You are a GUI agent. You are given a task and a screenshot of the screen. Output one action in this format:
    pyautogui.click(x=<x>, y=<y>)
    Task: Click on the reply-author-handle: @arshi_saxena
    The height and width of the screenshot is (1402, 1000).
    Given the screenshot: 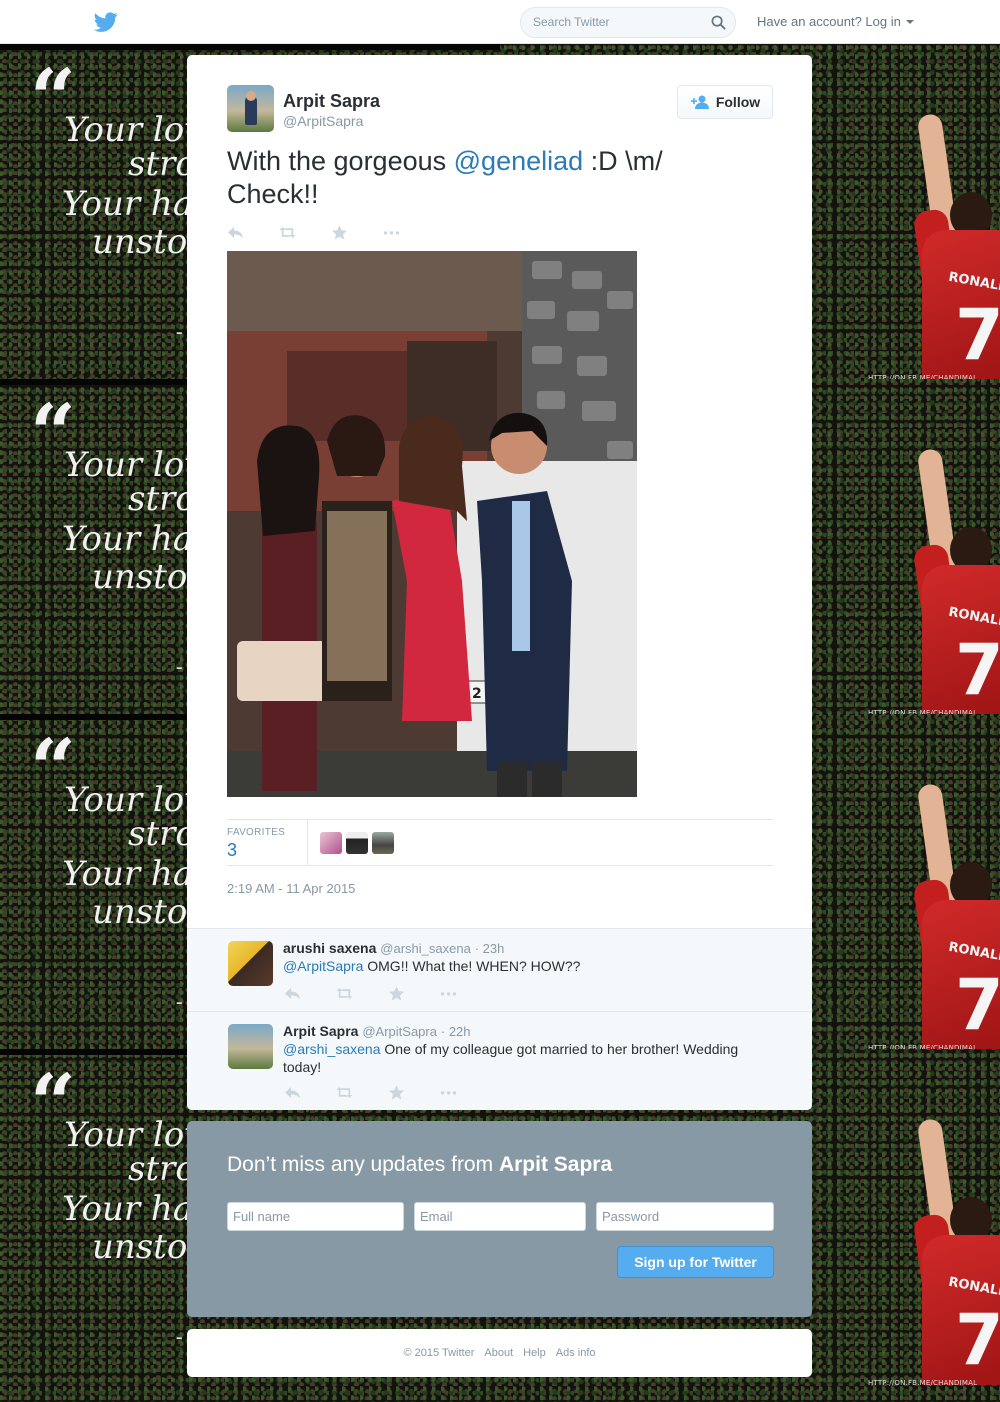 What is the action you would take?
    pyautogui.click(x=425, y=948)
    